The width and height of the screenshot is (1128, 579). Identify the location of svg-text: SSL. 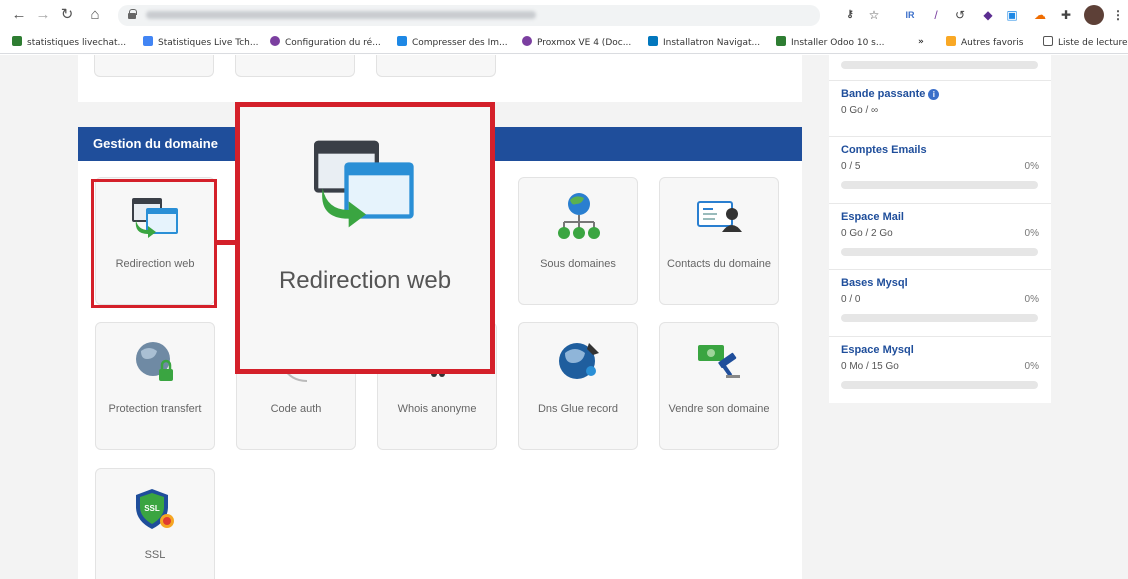
(152, 508).